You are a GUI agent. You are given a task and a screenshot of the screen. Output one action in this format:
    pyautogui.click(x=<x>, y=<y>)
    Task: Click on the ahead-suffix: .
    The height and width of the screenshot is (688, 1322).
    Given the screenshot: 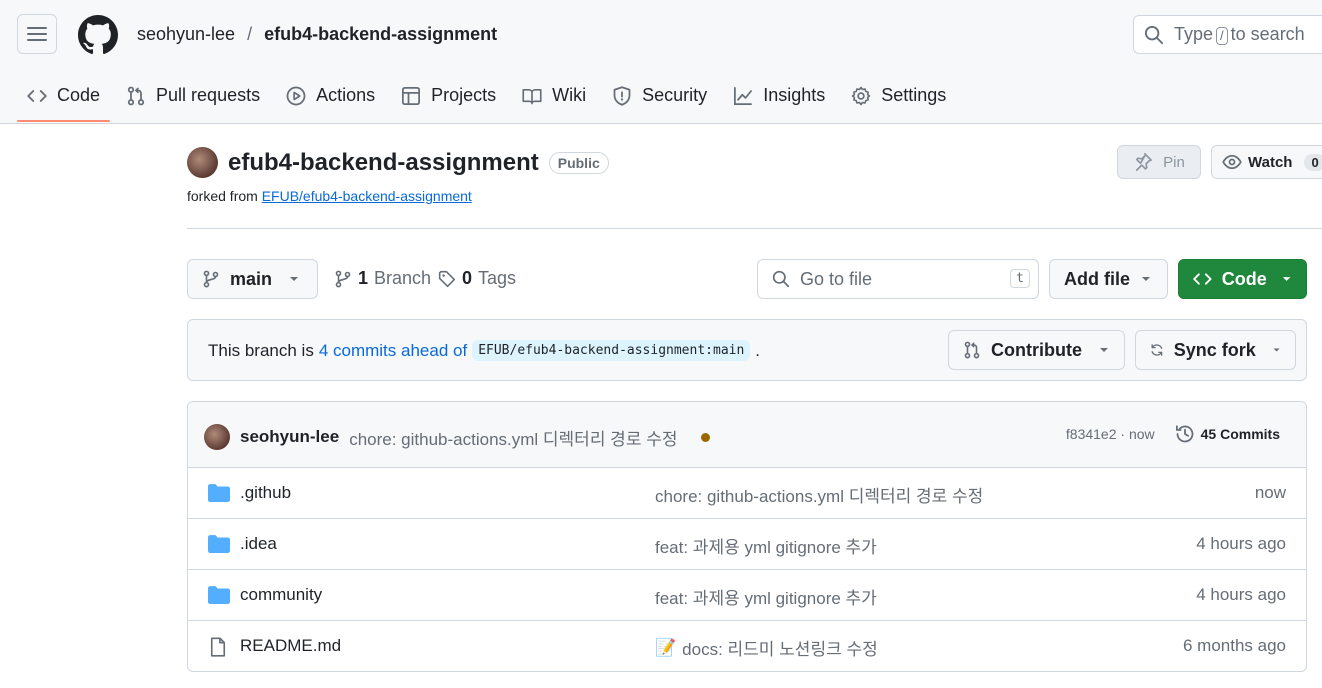 What is the action you would take?
    pyautogui.click(x=758, y=350)
    